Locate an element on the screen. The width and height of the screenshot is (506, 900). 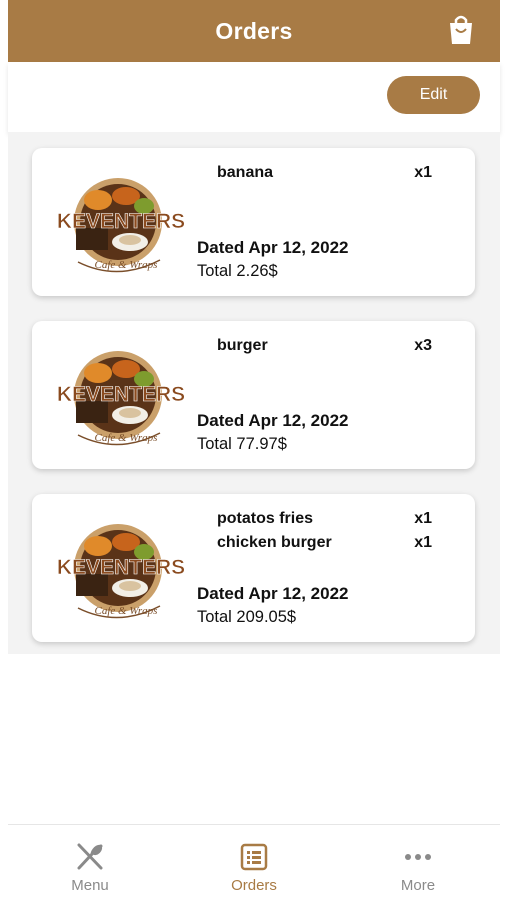
page-title: Orders is located at coordinates (254, 30).